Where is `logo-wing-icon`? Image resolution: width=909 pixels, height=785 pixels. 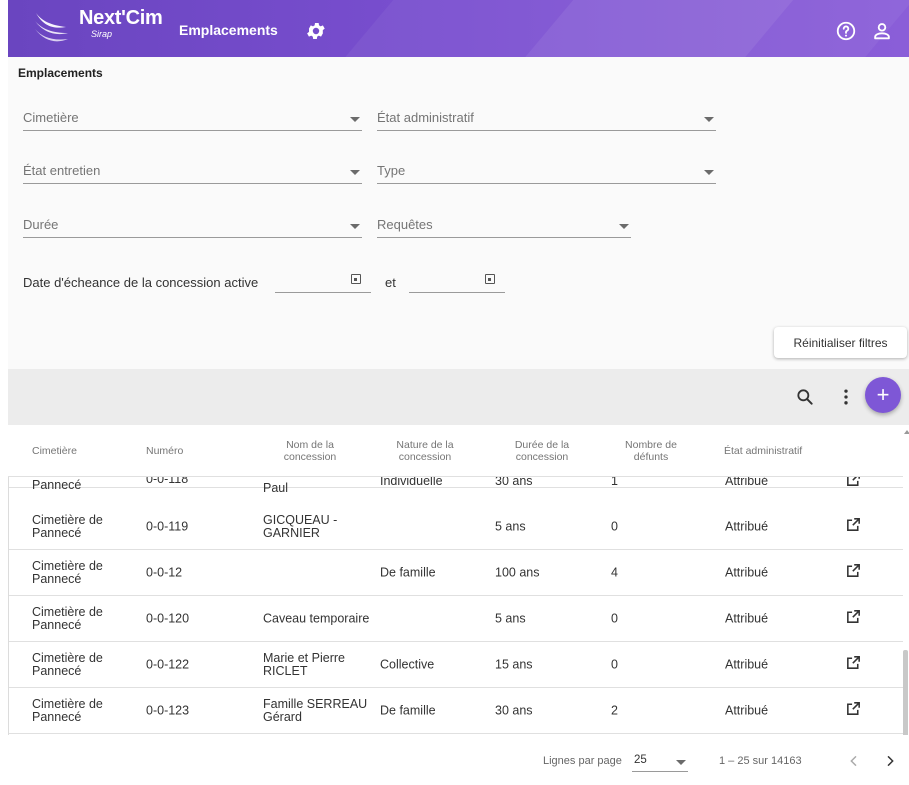 logo-wing-icon is located at coordinates (51, 27).